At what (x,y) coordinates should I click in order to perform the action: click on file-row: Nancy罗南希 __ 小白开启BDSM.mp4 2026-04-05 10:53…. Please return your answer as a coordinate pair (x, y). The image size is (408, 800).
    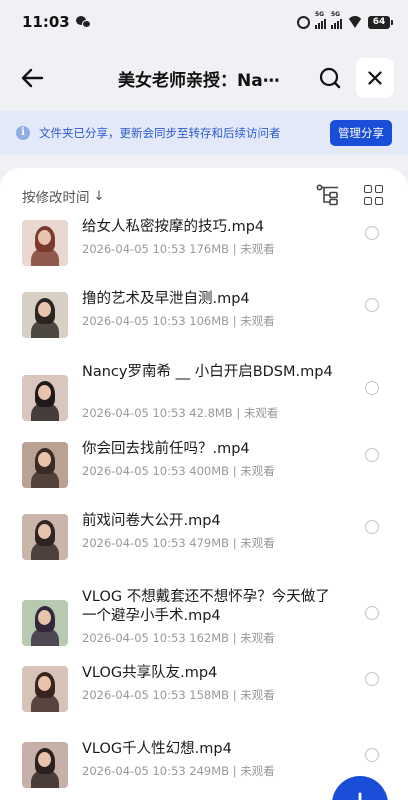
    Looking at the image, I should click on (204, 395).